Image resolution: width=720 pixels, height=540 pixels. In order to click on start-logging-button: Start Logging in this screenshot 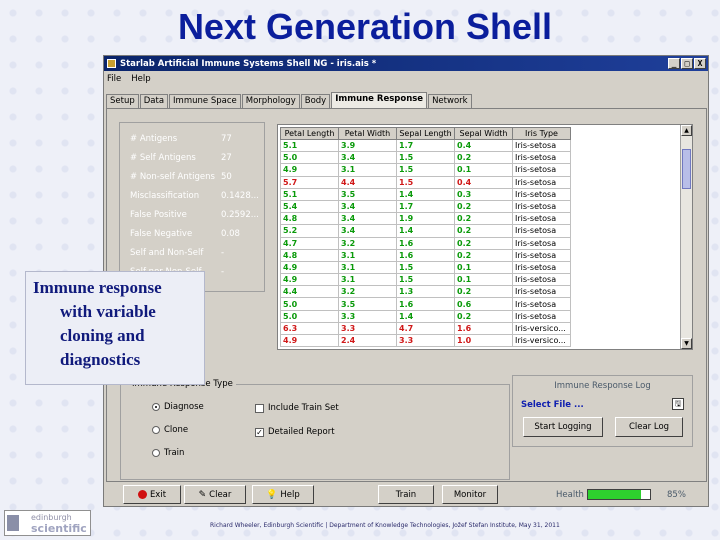, I will do `click(563, 427)`.